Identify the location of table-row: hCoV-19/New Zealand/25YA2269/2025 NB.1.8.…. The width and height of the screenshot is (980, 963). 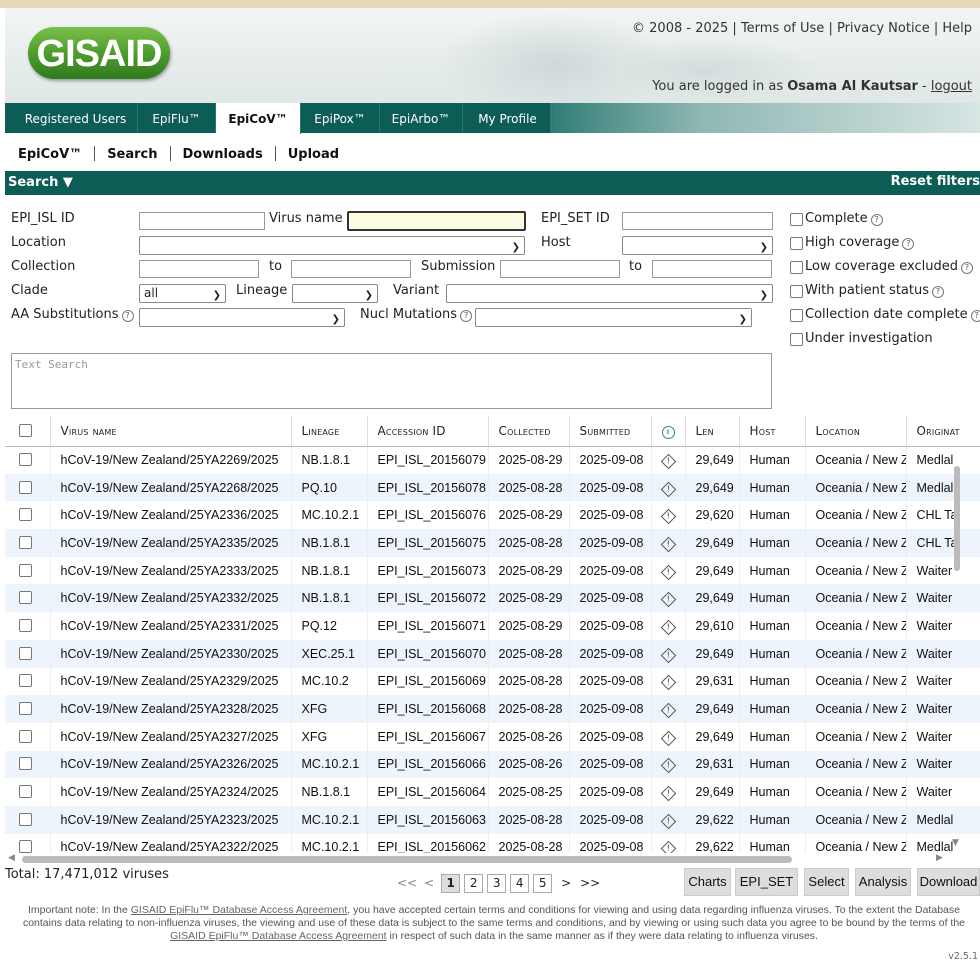
(492, 460).